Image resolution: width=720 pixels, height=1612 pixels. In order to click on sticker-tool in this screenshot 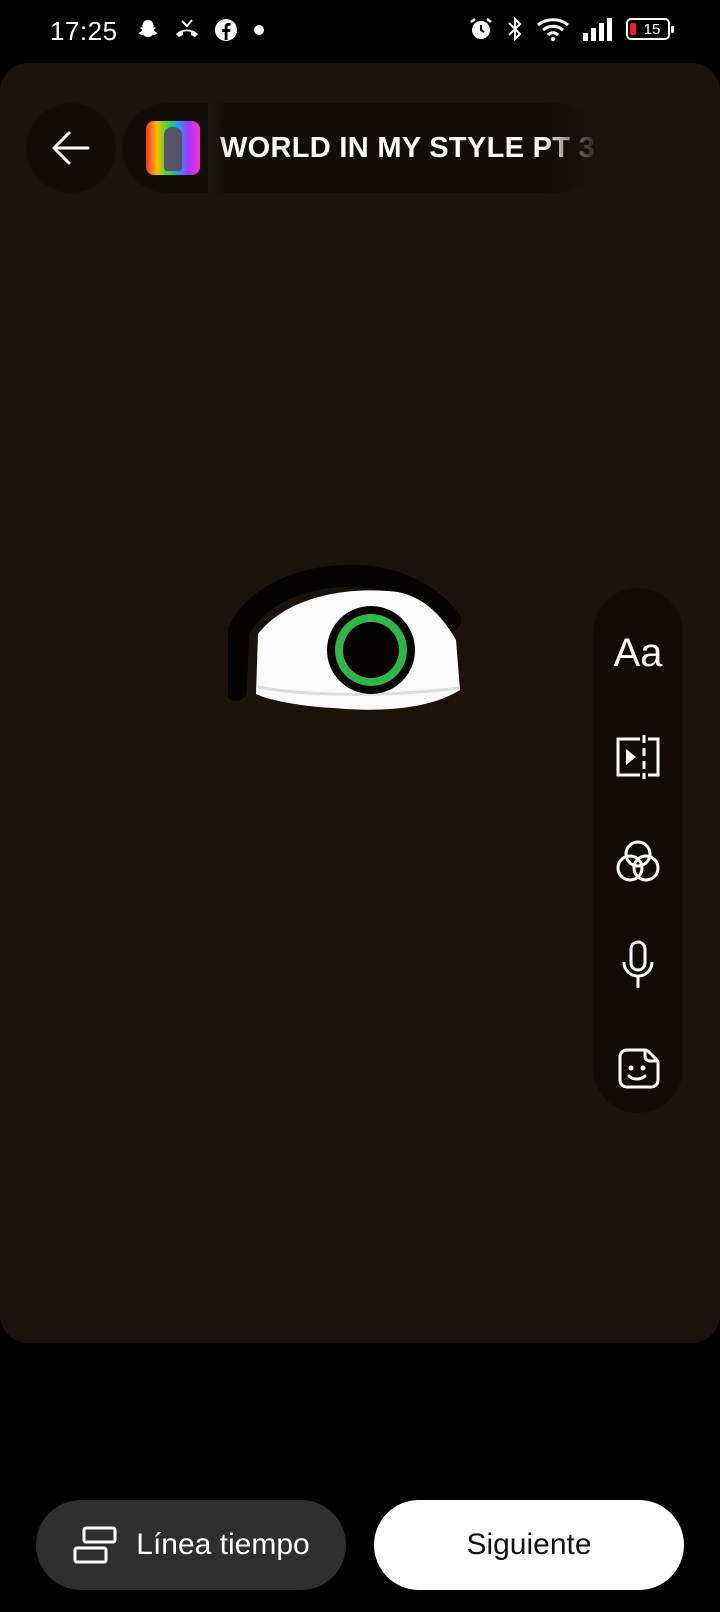, I will do `click(638, 1069)`.